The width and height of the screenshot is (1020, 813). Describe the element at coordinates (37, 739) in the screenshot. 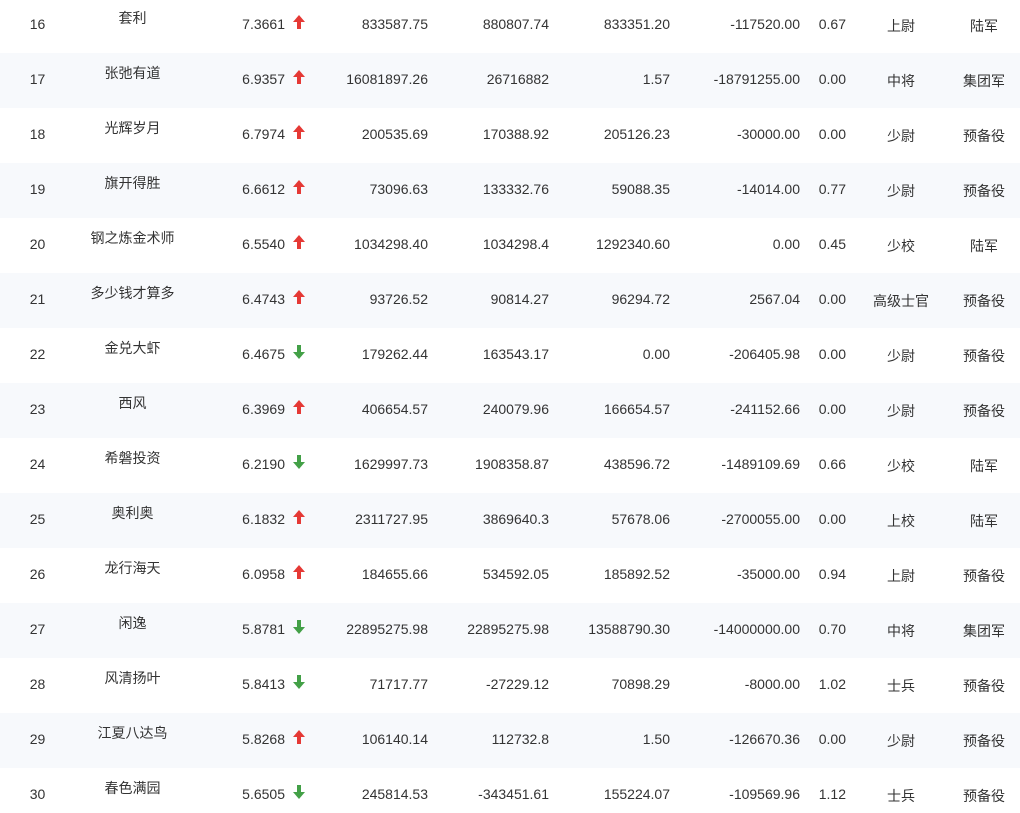

I see `rank-cell: 29` at that location.